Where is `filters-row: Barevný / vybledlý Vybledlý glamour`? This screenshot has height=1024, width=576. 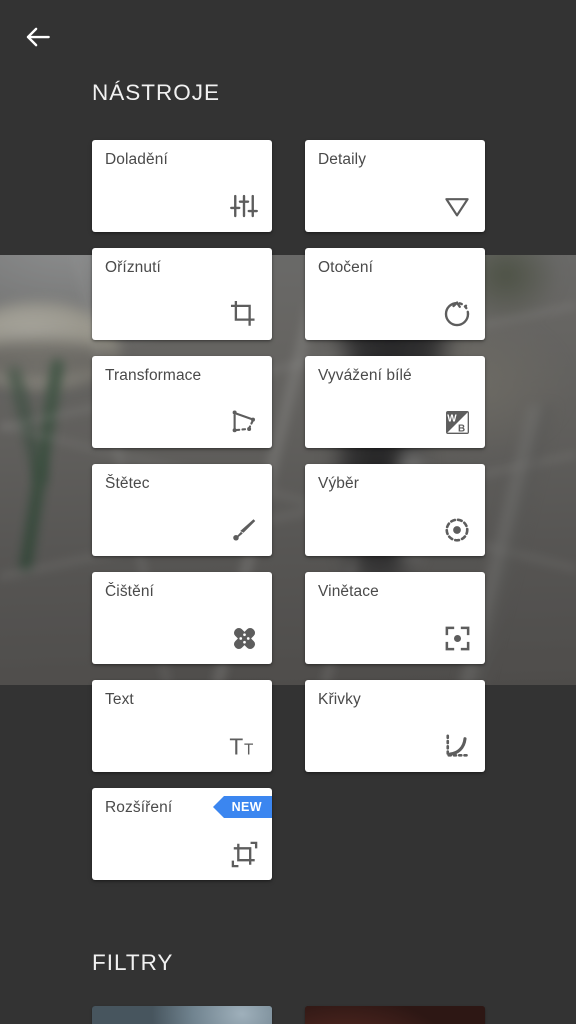
filters-row: Barevný / vybledlý Vybledlý glamour is located at coordinates (288, 1015).